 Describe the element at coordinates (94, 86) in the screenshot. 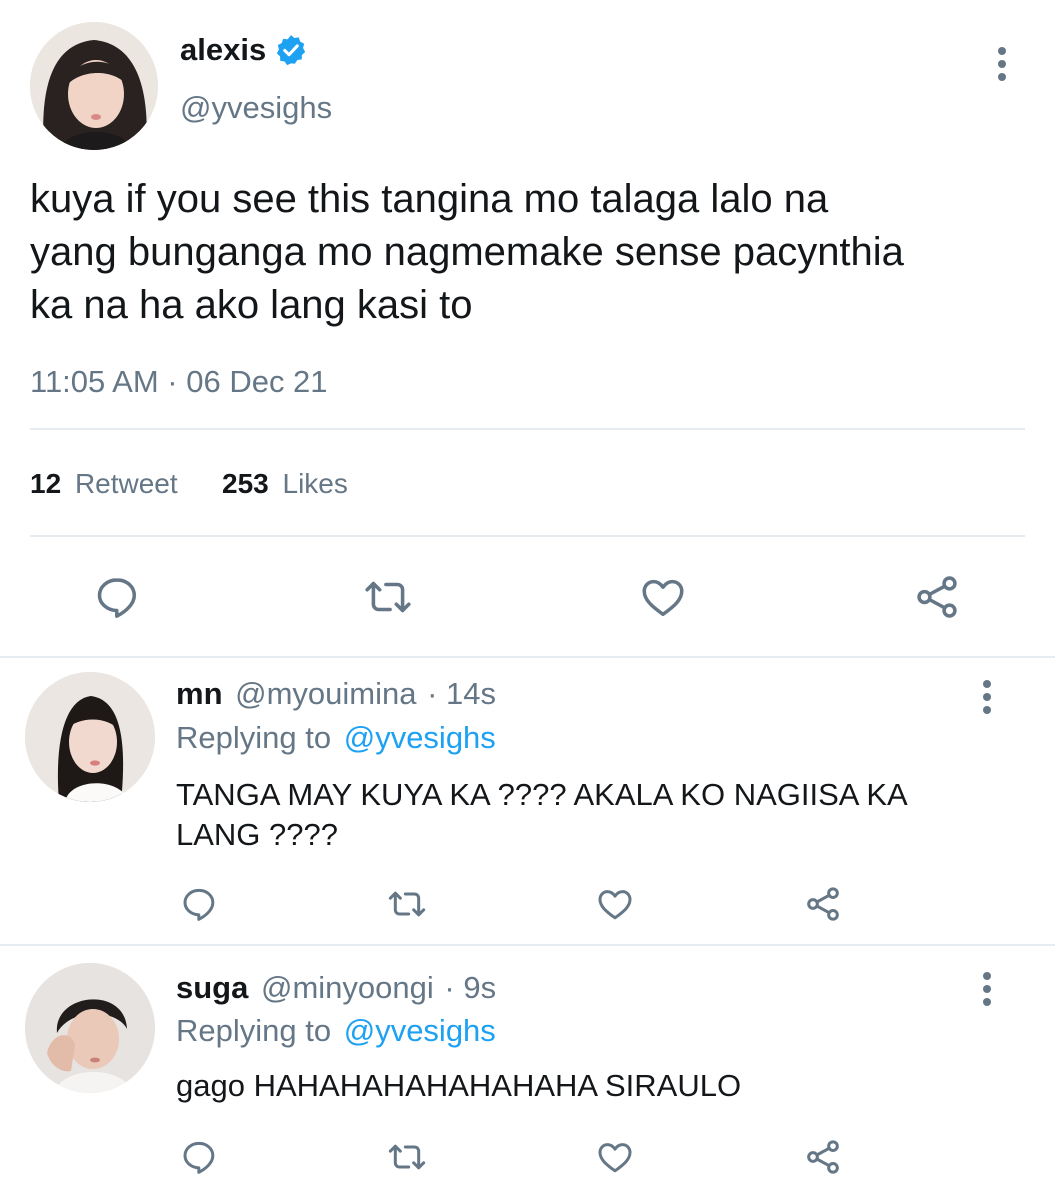

I see `author-avatar` at that location.